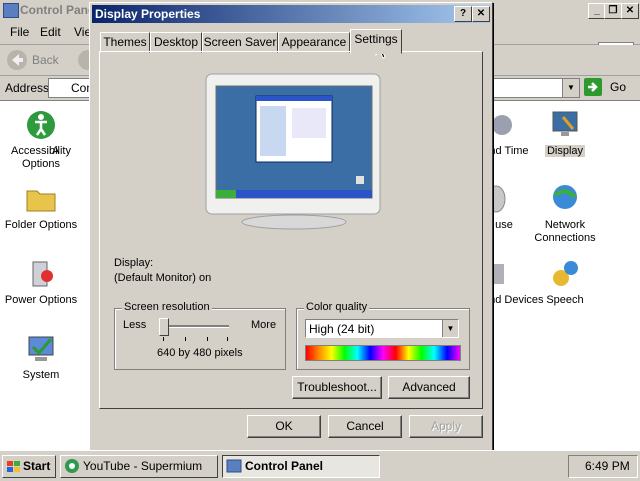 The height and width of the screenshot is (481, 640). I want to click on color-quality-group: Color quality High (24 bit) ▼, so click(383, 335).